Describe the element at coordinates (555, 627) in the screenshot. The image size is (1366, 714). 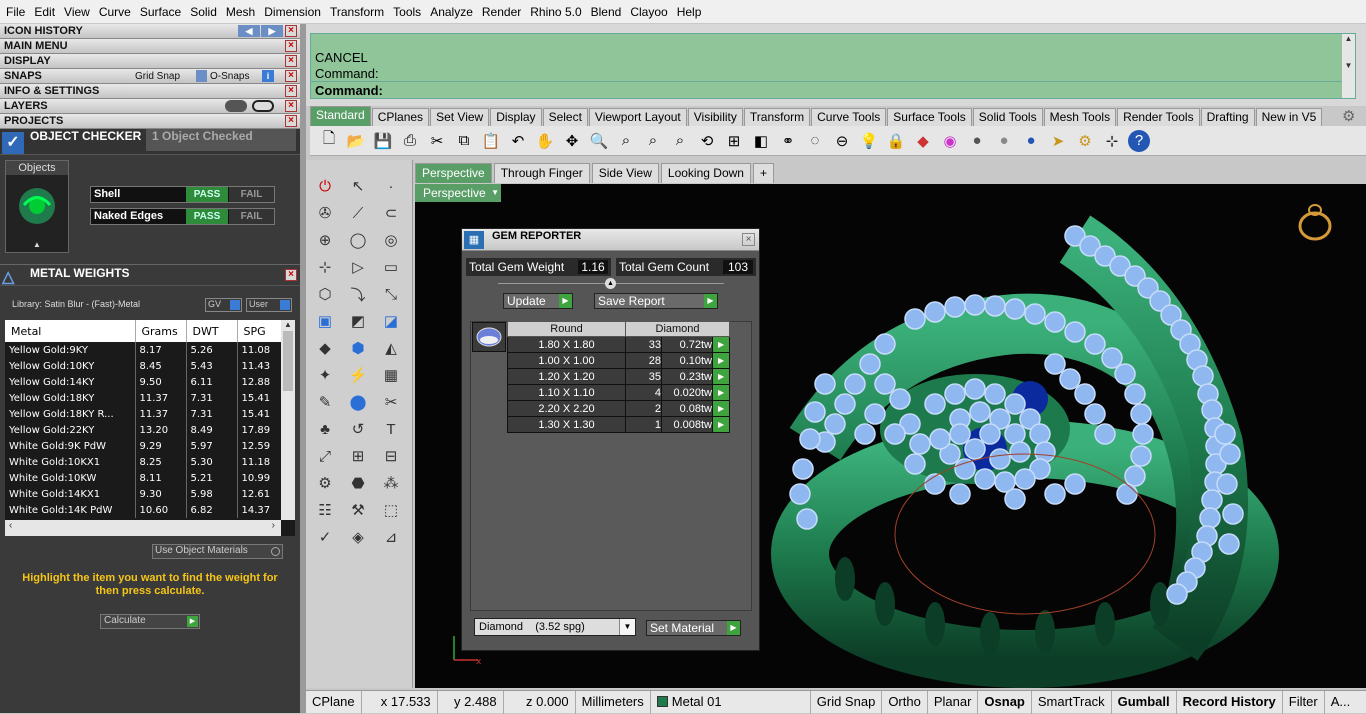
I see `material-select: Diamond (3.52 spg) ▼` at that location.